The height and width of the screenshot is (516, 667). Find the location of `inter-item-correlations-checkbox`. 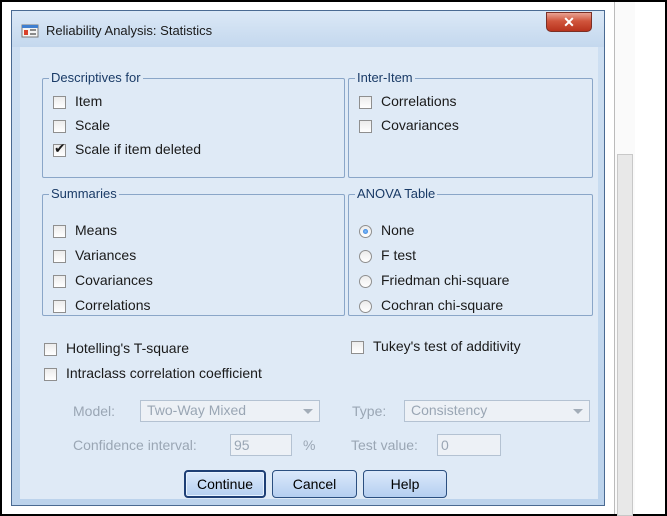

inter-item-correlations-checkbox is located at coordinates (365, 102).